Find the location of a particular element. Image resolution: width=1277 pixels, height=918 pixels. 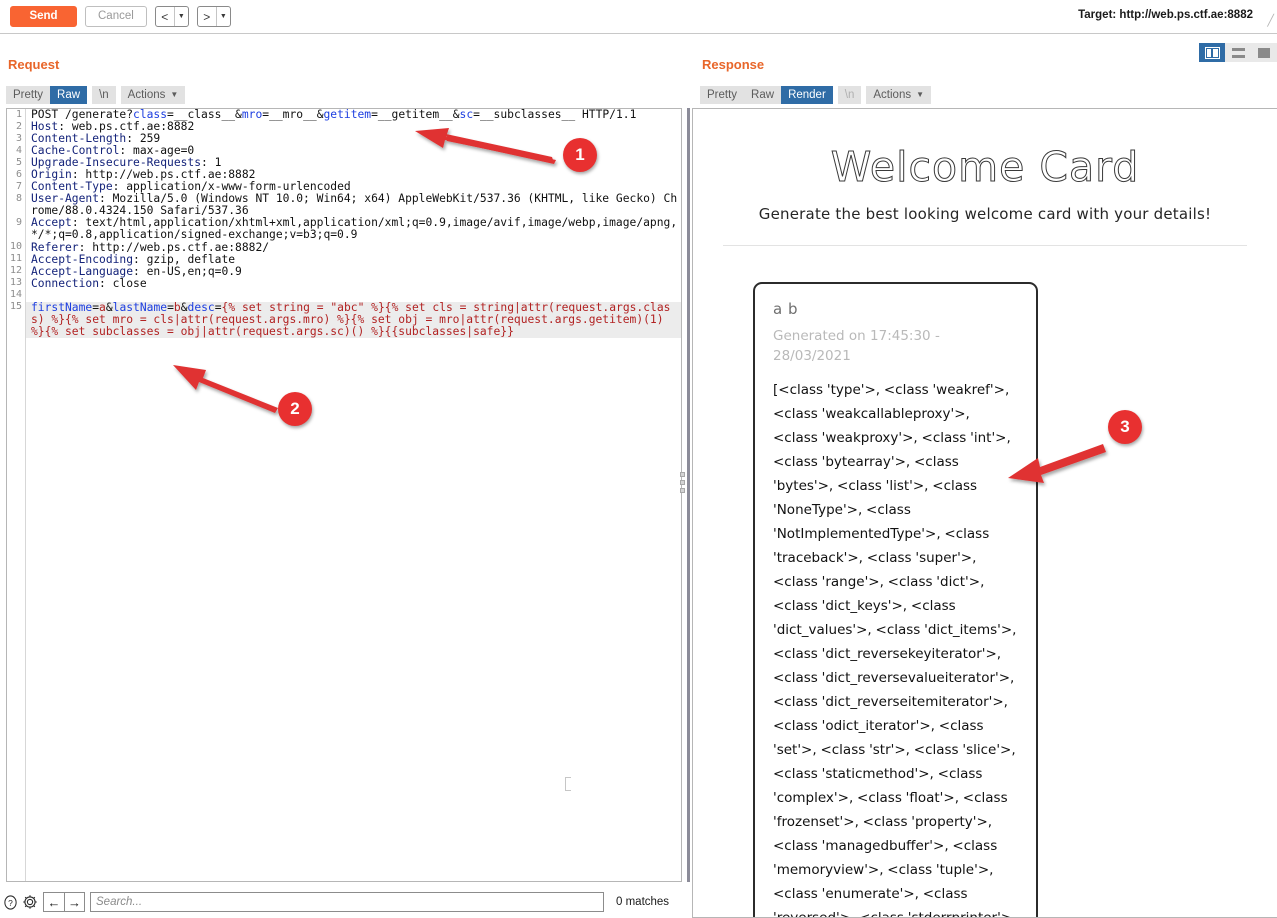

splitter-grip-icon is located at coordinates (682, 482).